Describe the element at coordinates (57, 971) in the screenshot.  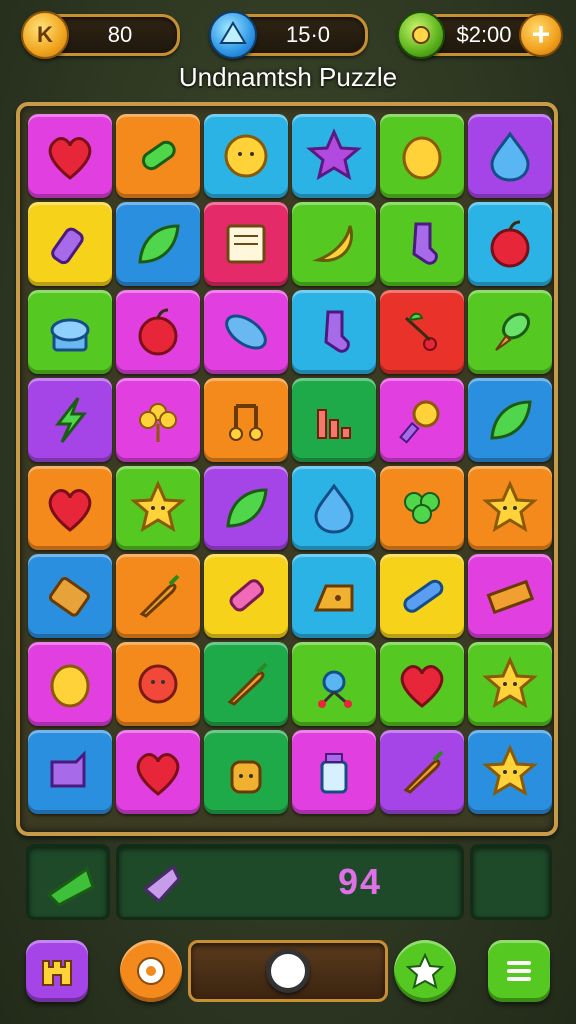
I see `castle-button` at that location.